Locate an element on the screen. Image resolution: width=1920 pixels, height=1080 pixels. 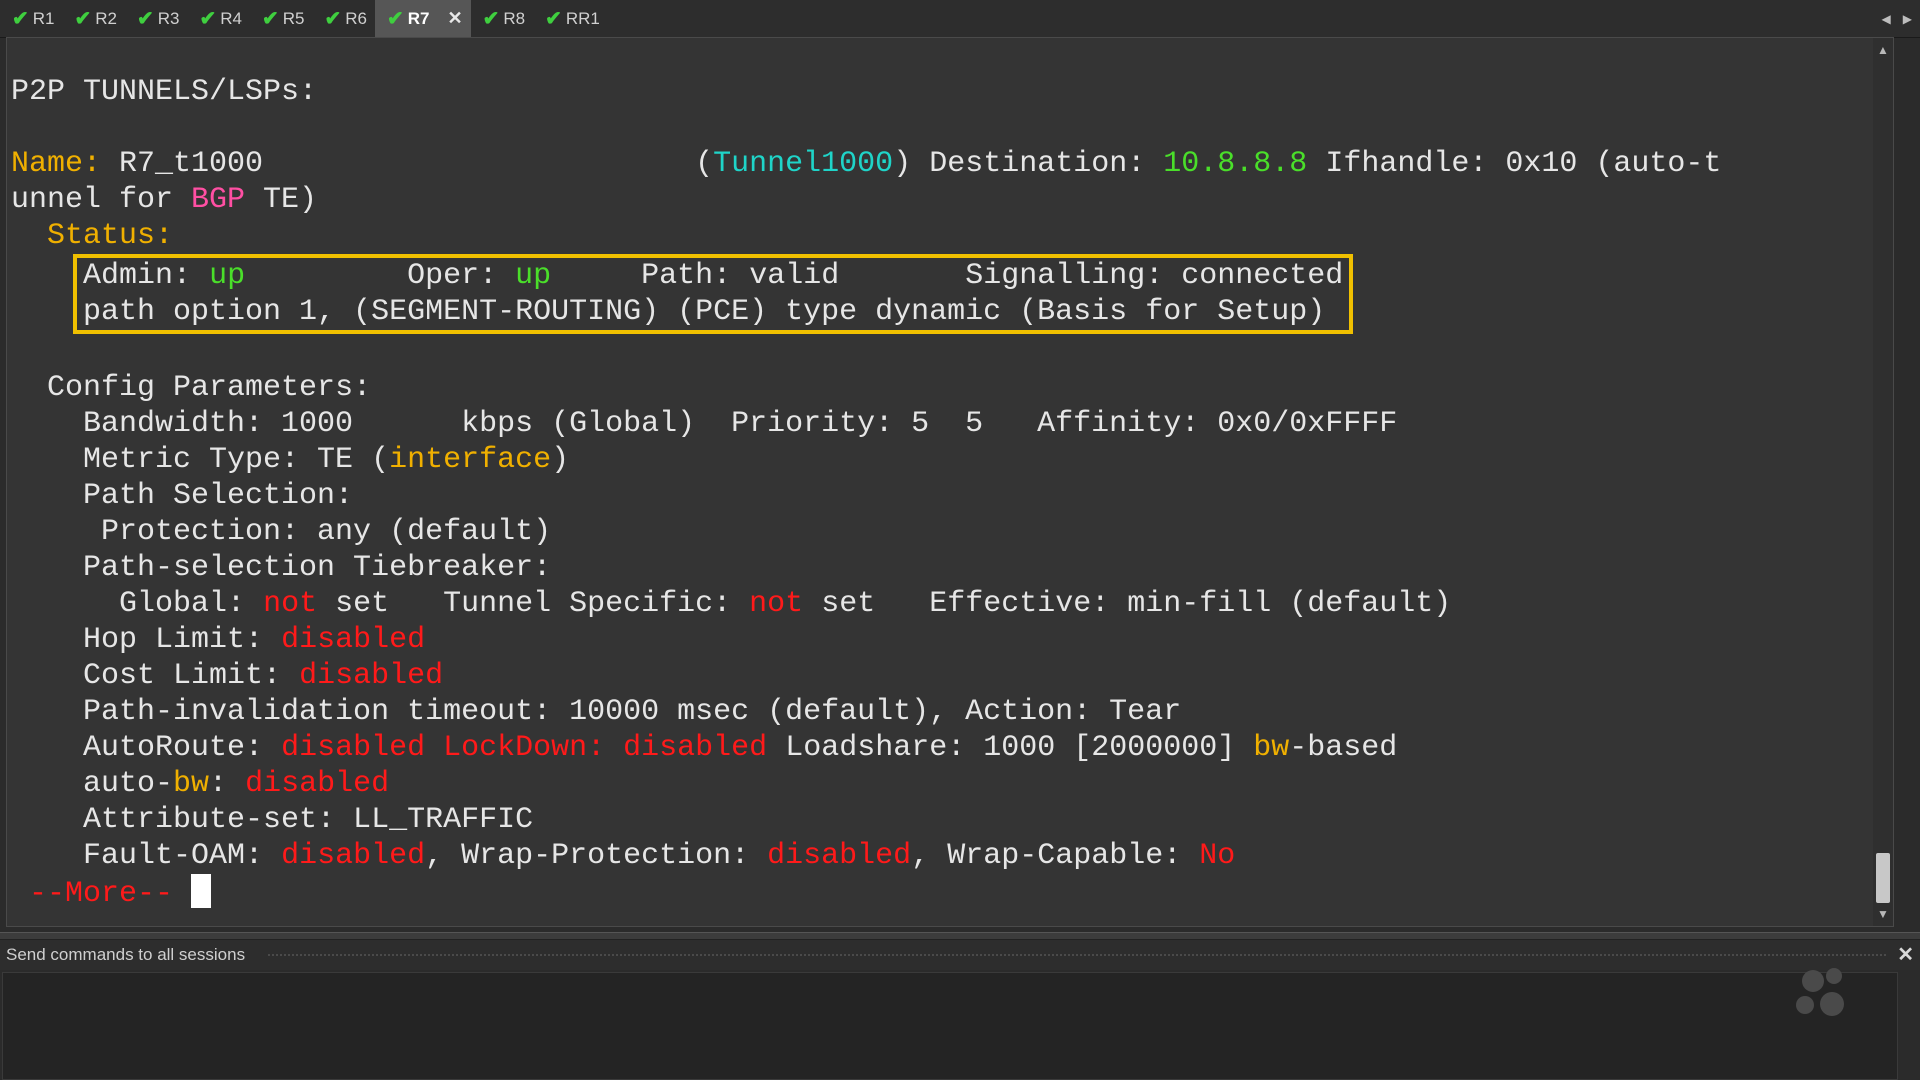
destination-label: Destination: is located at coordinates (1037, 164).